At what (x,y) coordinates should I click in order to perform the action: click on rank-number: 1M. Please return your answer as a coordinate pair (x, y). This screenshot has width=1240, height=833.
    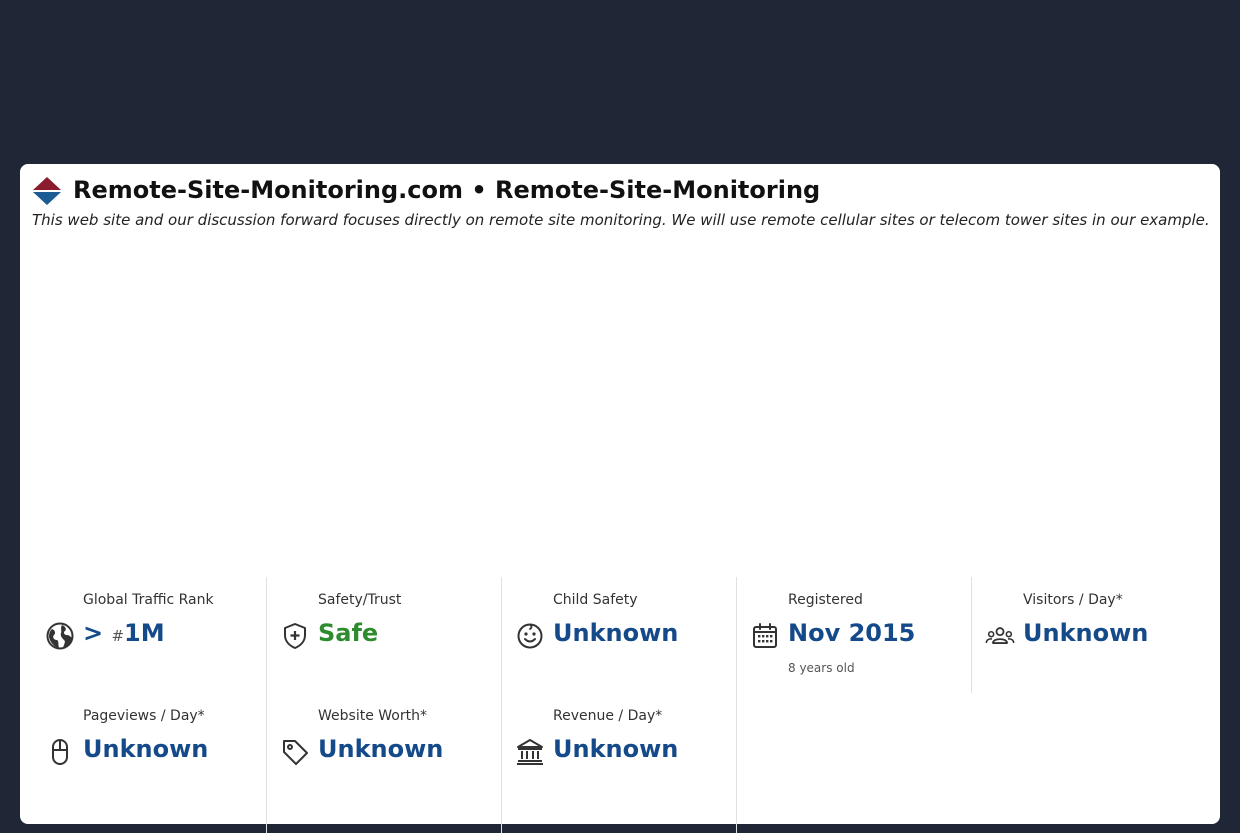
    Looking at the image, I should click on (144, 633).